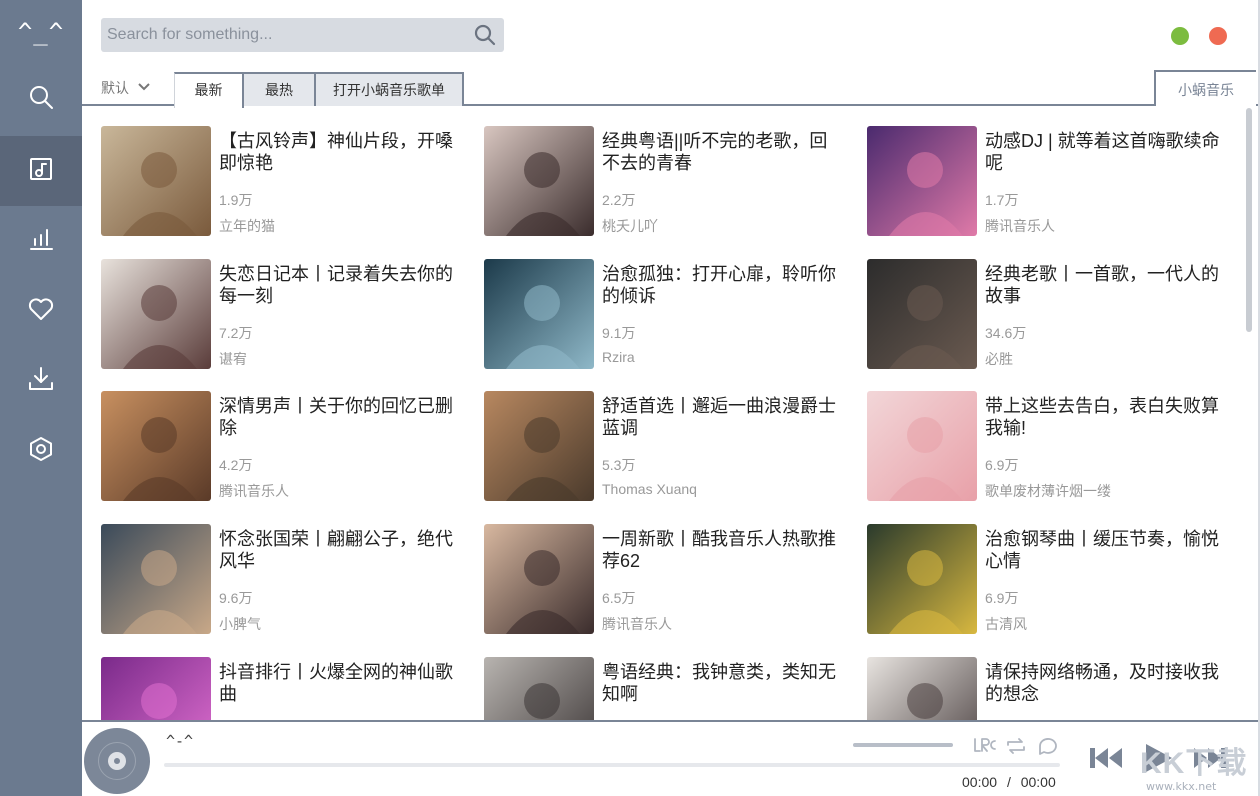  What do you see at coordinates (1181, 786) in the screenshot?
I see `watermark-text: www.kkx.net` at bounding box center [1181, 786].